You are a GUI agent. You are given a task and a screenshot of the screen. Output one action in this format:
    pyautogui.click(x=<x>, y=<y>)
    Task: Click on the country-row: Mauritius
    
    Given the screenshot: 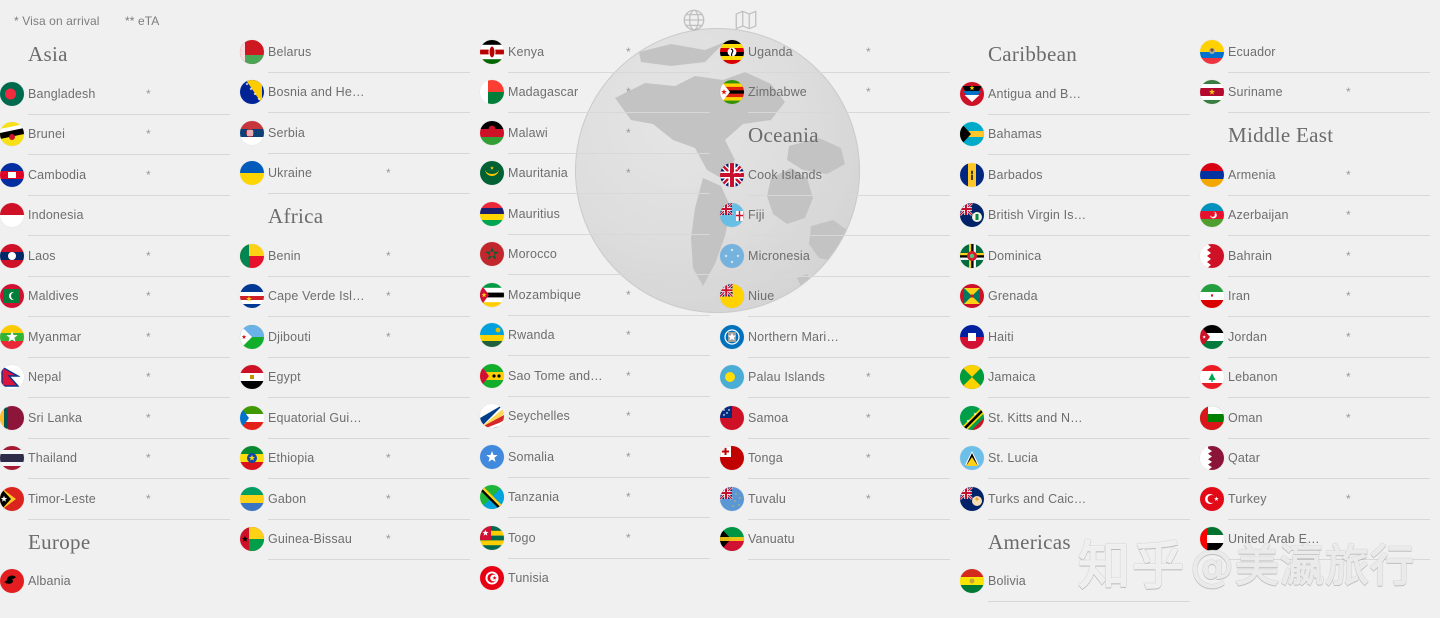 What is the action you would take?
    pyautogui.click(x=595, y=214)
    